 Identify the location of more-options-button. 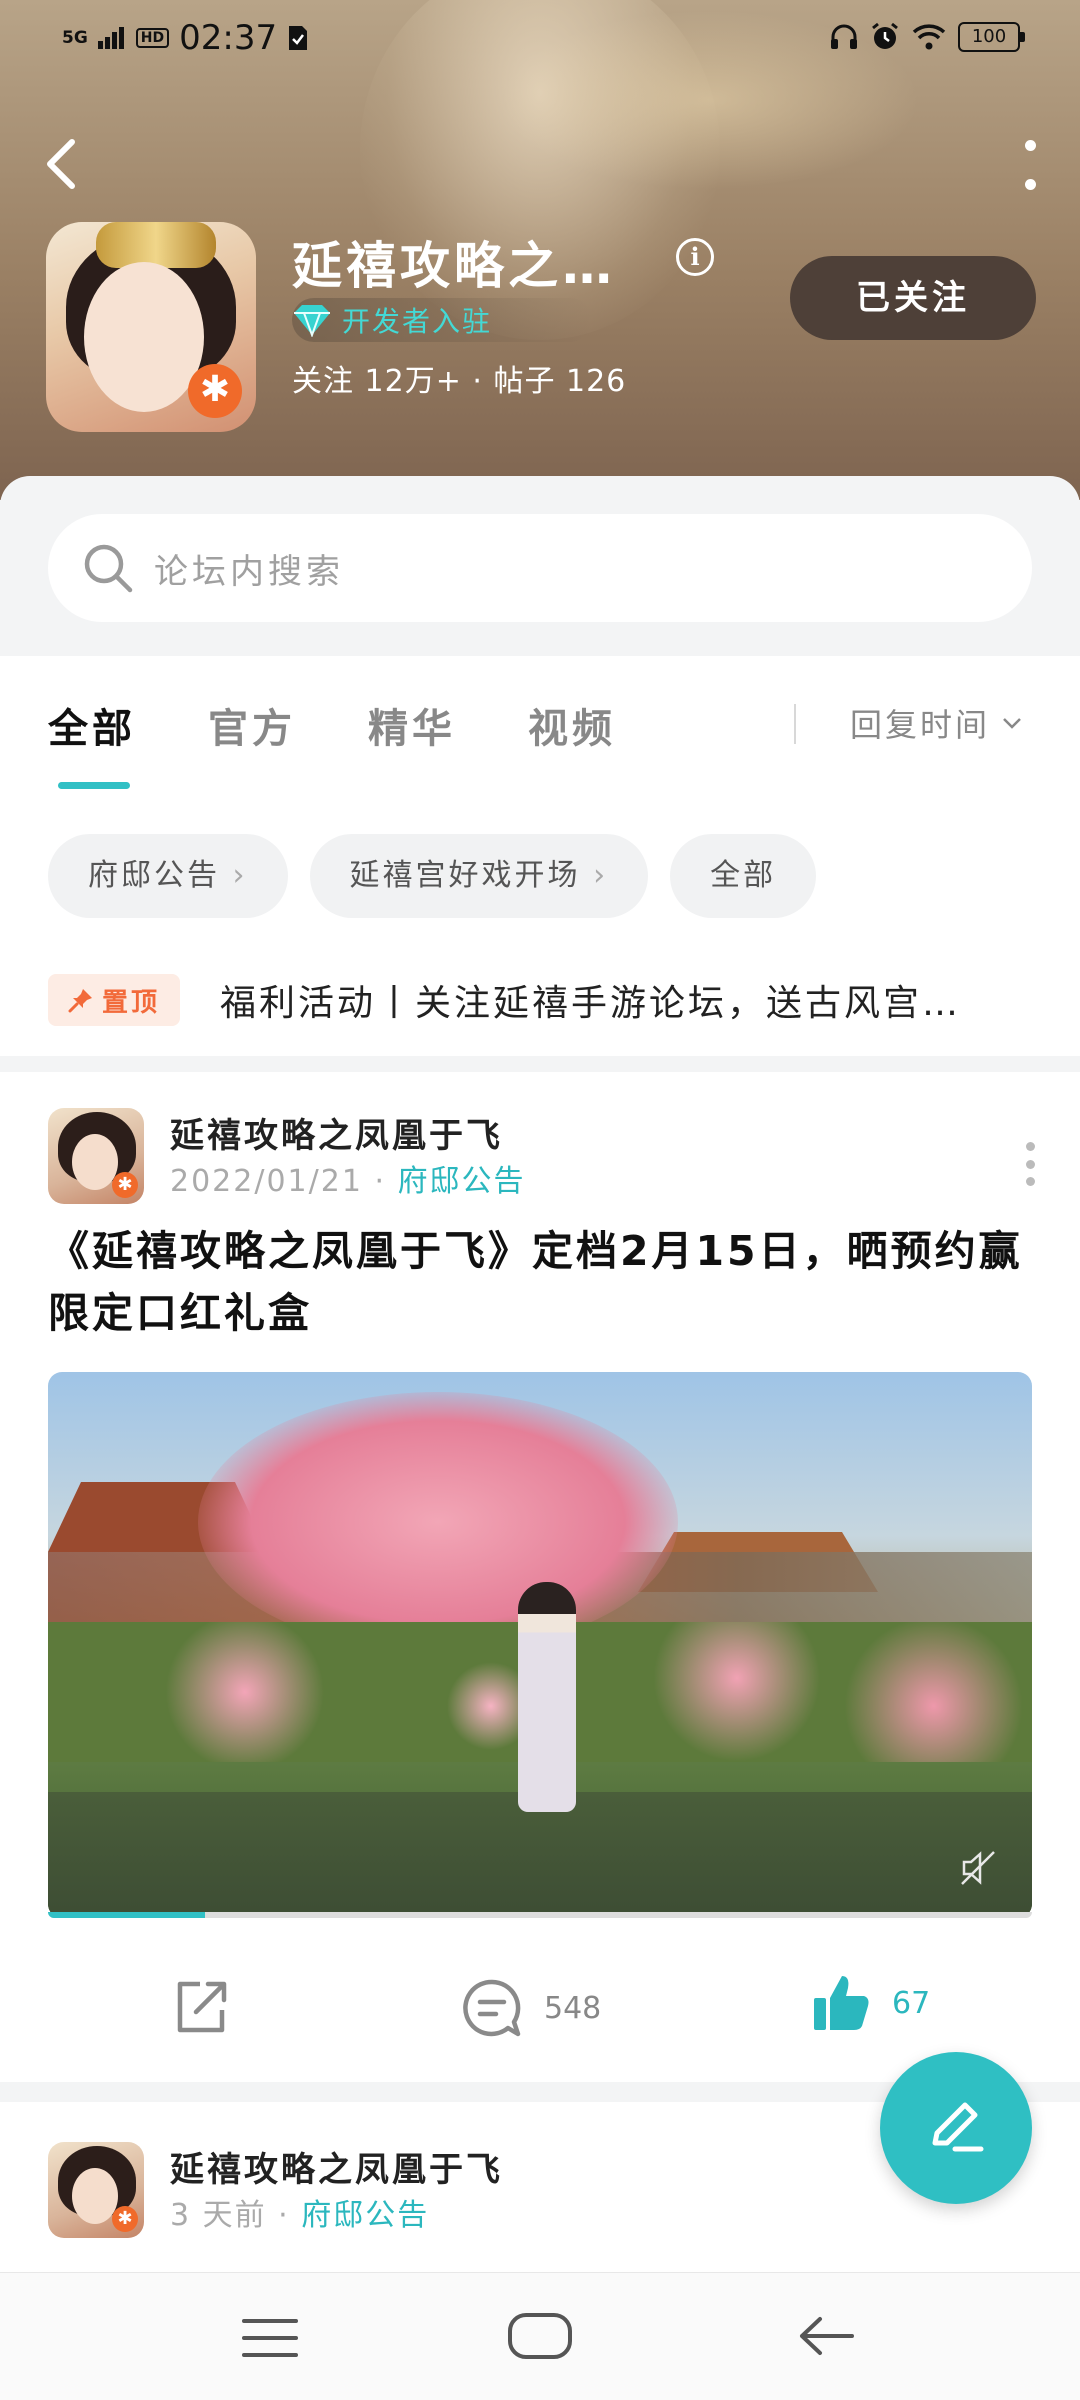
(1030, 165).